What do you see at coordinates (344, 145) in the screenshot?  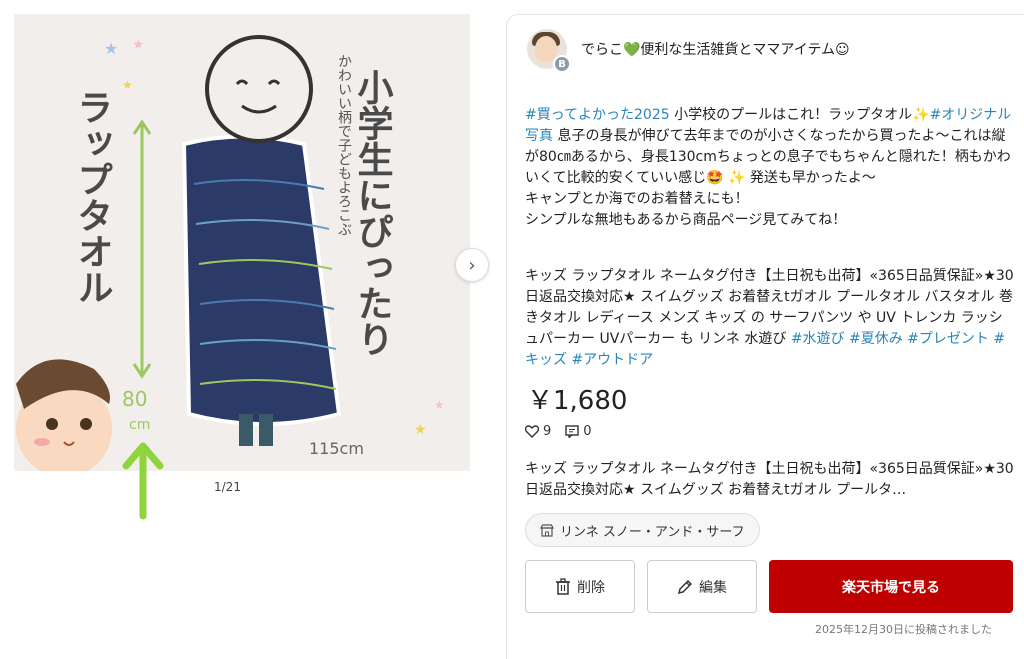 I see `image-sub-label: かわいい柄で子どもよろこぶ` at bounding box center [344, 145].